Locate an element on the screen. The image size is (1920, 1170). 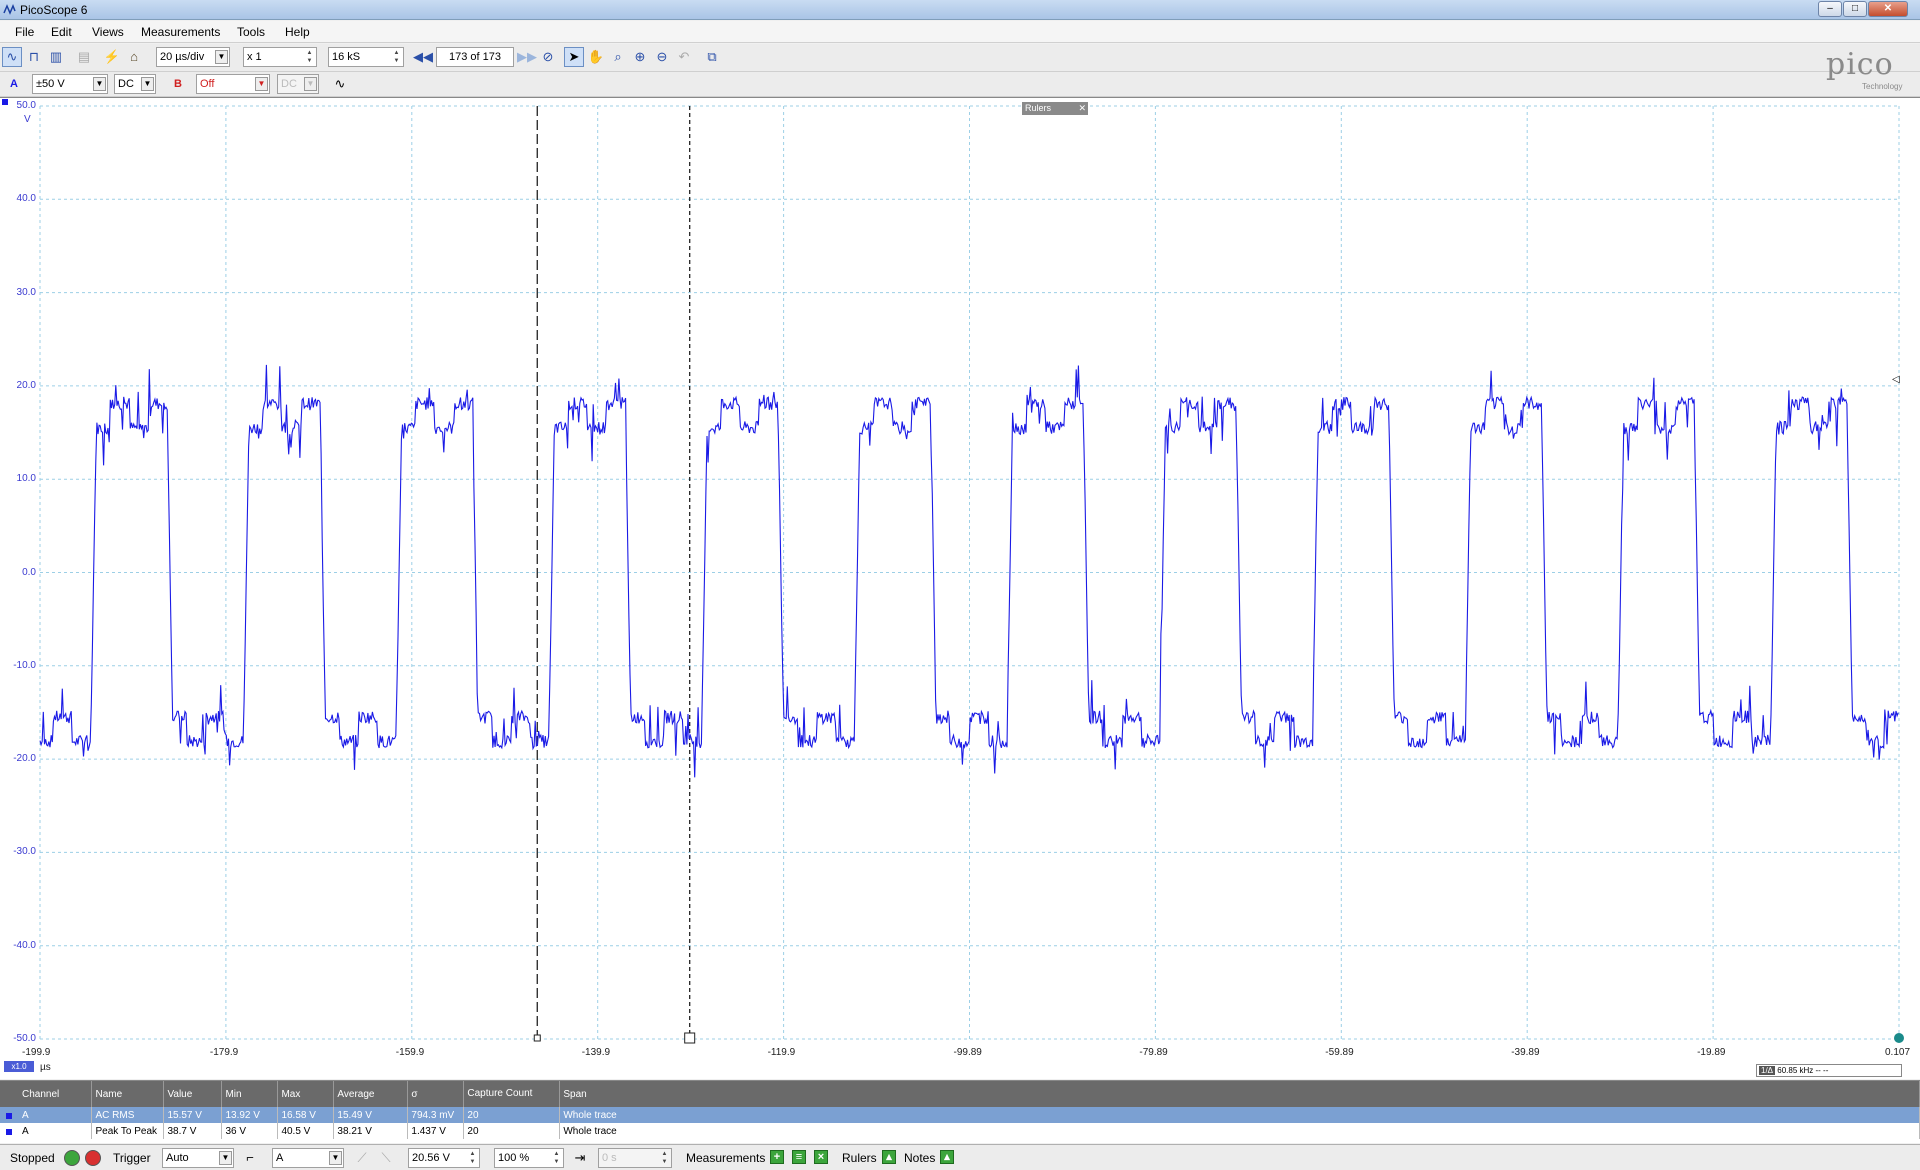
zoom-overview-icon: ⧉ is located at coordinates (712, 57).